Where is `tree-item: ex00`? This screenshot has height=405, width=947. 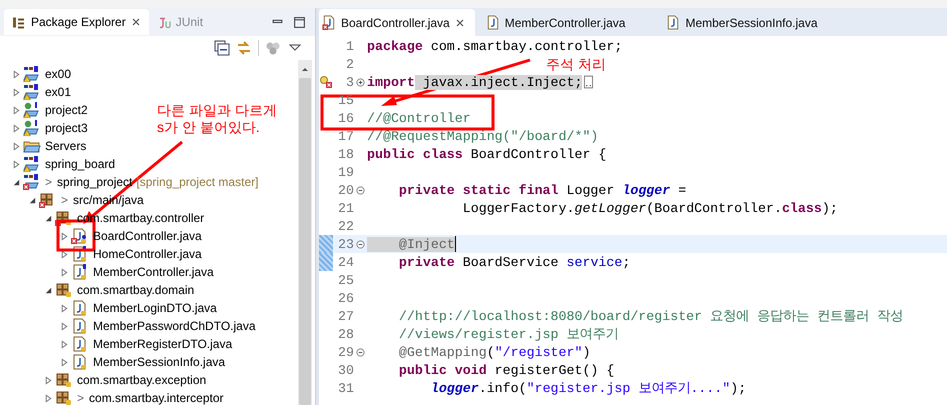
tree-item: ex00 is located at coordinates (58, 74).